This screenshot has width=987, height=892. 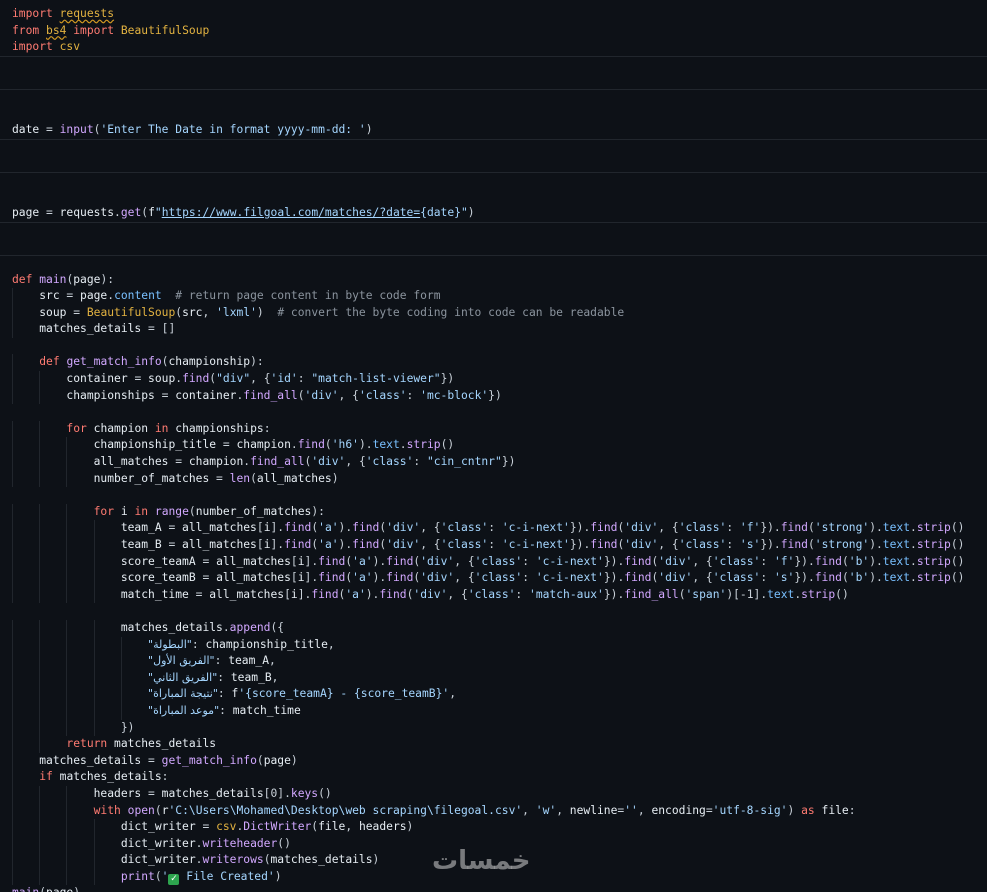 What do you see at coordinates (201, 877) in the screenshot?
I see `code-text: print(' ✓ File Created')` at bounding box center [201, 877].